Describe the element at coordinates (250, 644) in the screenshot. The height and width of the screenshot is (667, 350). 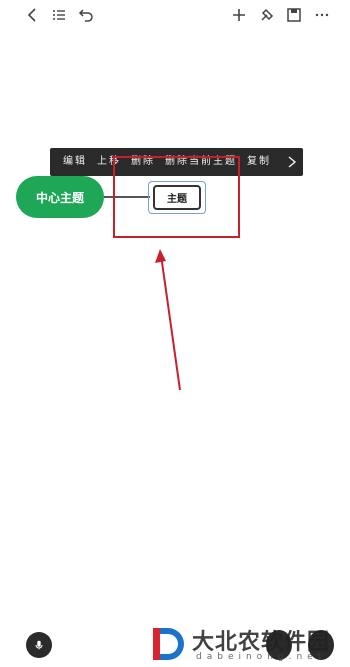
I see `watermark: 大北农软件园 dabeinong.net` at that location.